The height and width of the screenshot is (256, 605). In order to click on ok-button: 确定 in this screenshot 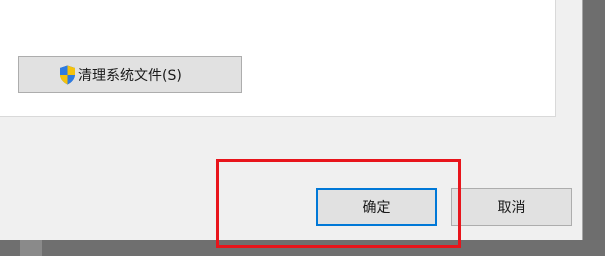, I will do `click(376, 207)`.